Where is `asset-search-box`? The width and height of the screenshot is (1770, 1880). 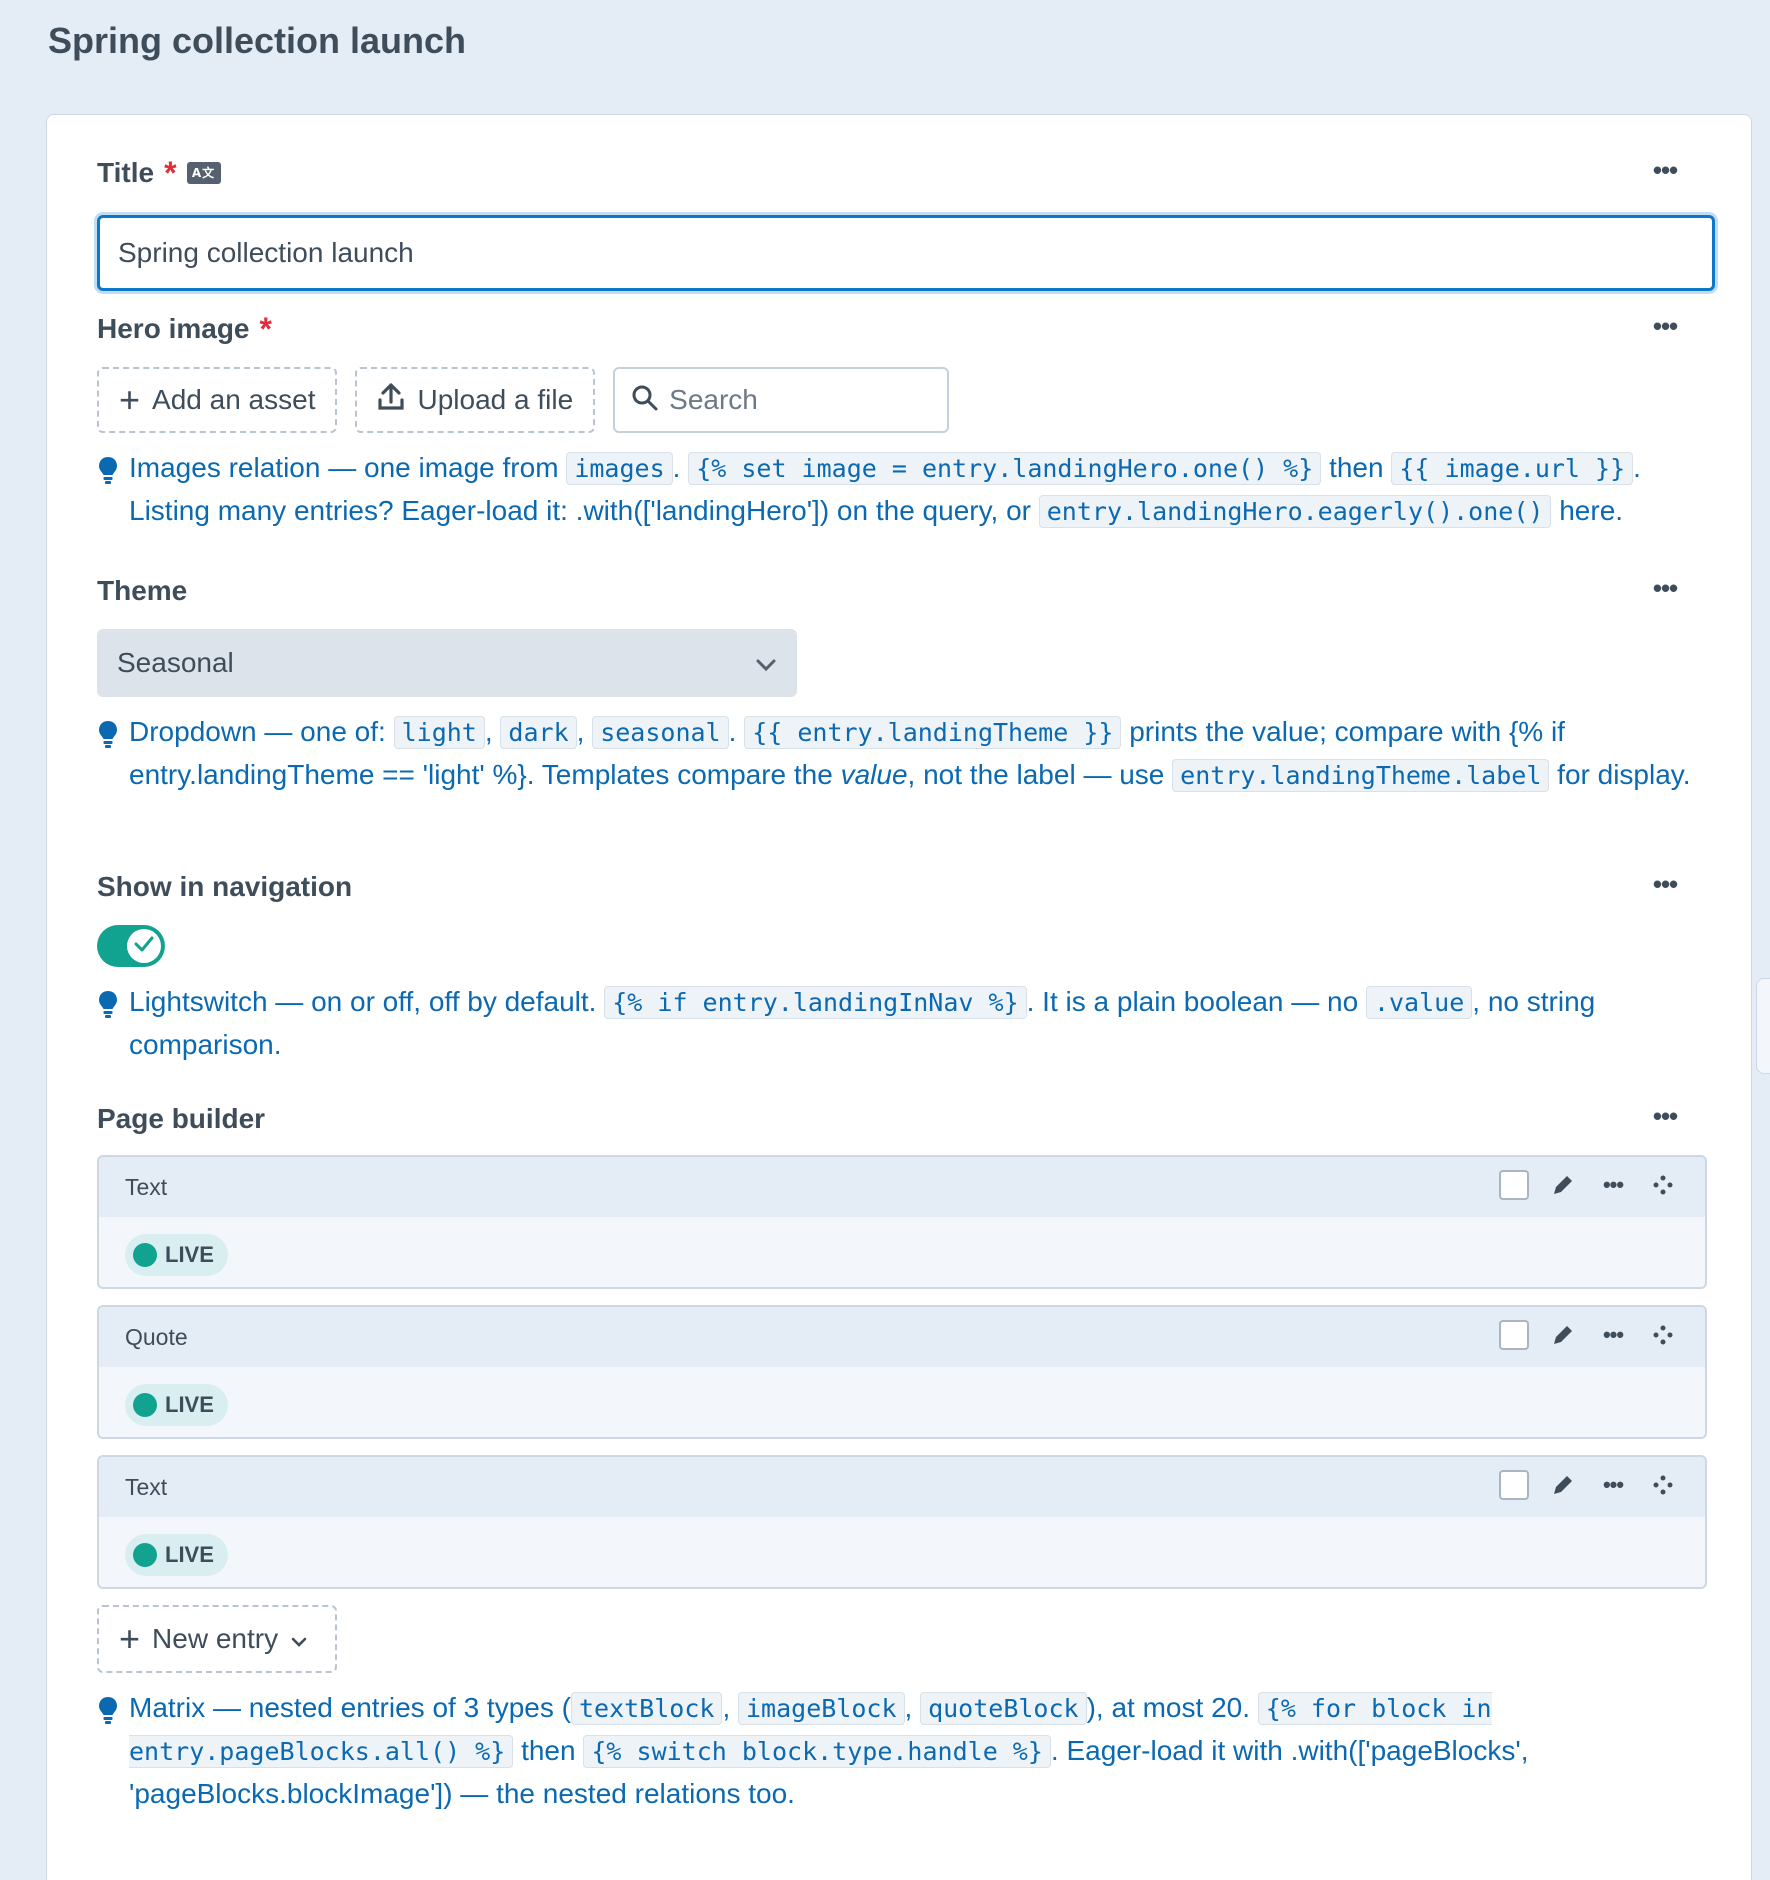 asset-search-box is located at coordinates (781, 400).